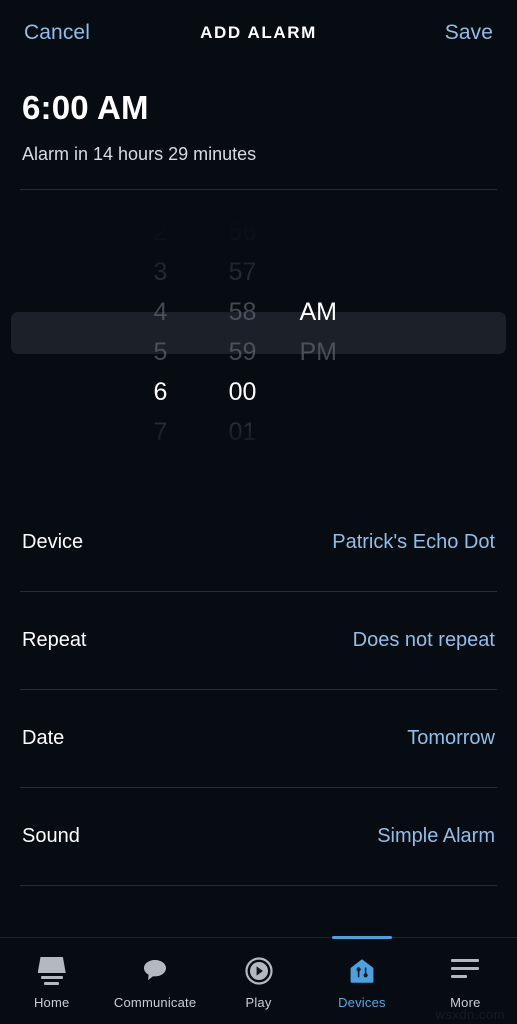  I want to click on nav-tab-more: More, so click(465, 981).